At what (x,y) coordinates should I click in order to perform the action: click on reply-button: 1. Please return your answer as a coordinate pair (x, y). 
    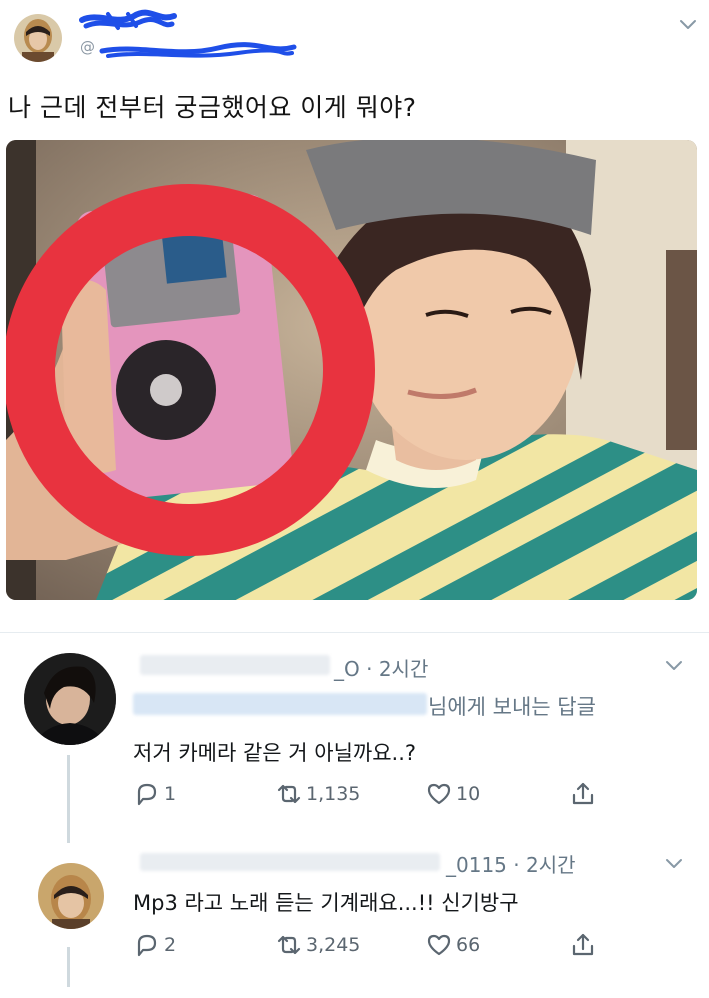
    Looking at the image, I should click on (154, 794).